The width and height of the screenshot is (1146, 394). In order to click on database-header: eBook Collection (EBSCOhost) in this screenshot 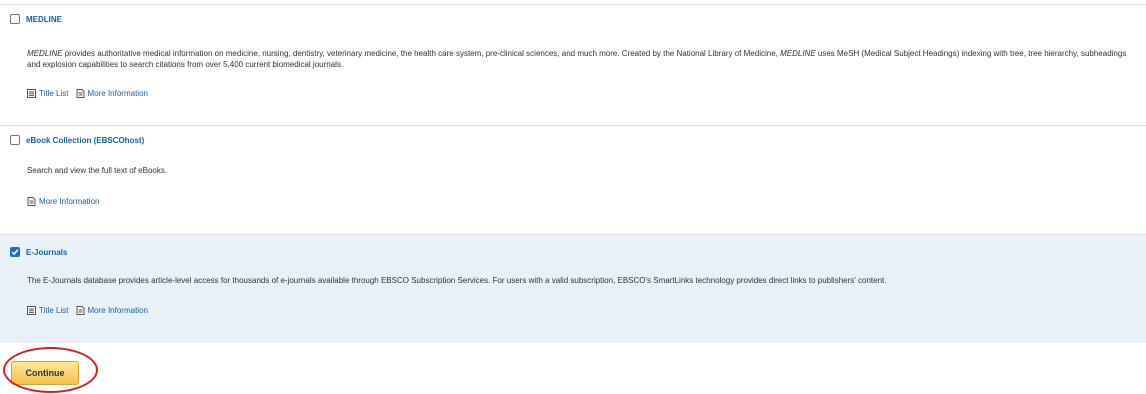, I will do `click(77, 140)`.